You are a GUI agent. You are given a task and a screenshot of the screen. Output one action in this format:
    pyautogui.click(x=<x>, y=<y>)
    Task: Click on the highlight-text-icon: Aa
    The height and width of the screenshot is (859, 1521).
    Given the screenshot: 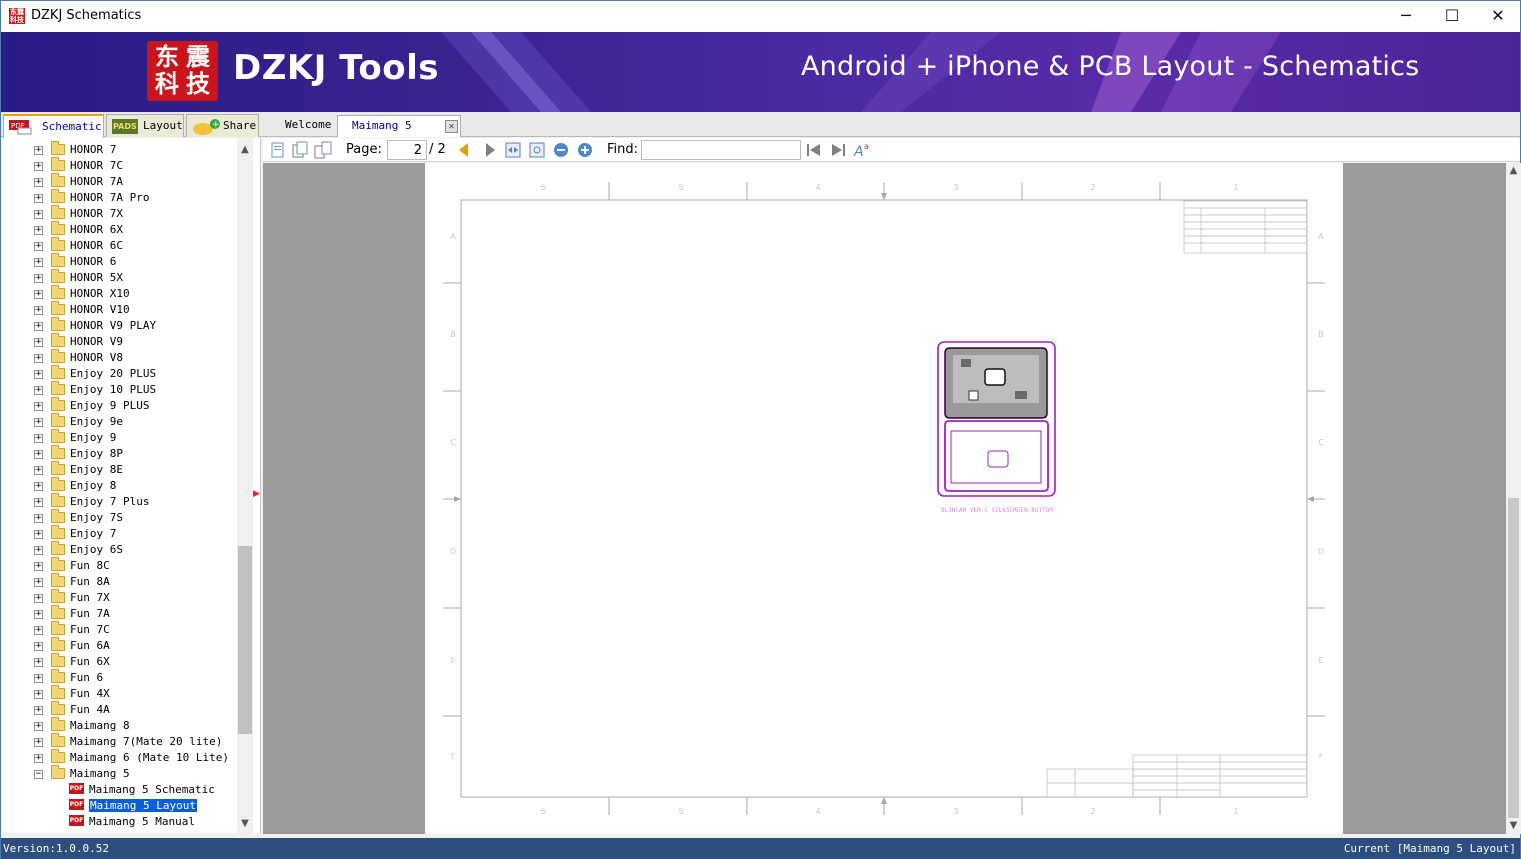 What is the action you would take?
    pyautogui.click(x=862, y=150)
    